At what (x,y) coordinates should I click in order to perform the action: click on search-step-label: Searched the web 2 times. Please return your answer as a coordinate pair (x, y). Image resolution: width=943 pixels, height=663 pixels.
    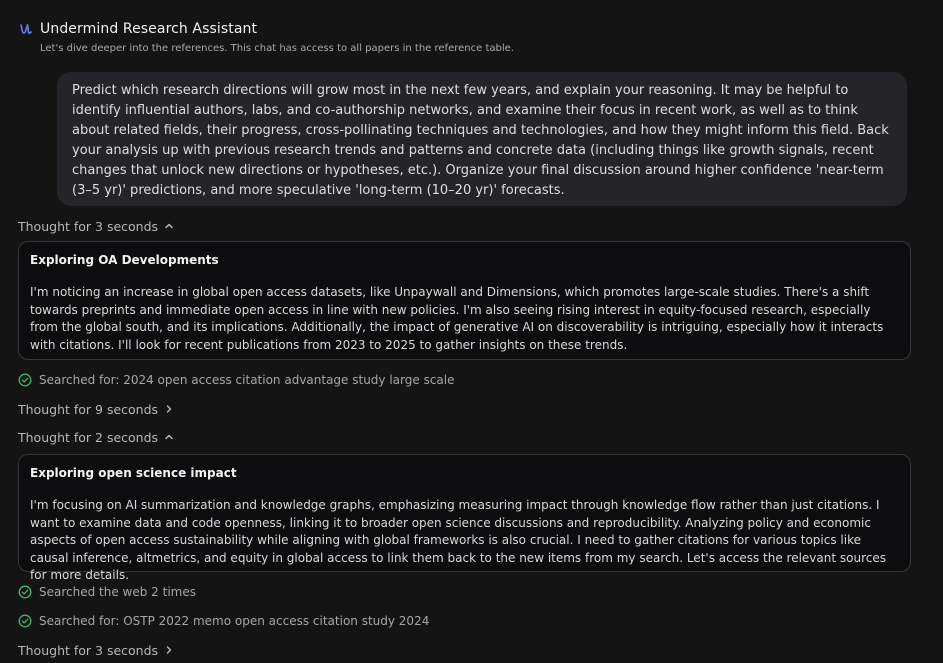
    Looking at the image, I should click on (117, 592).